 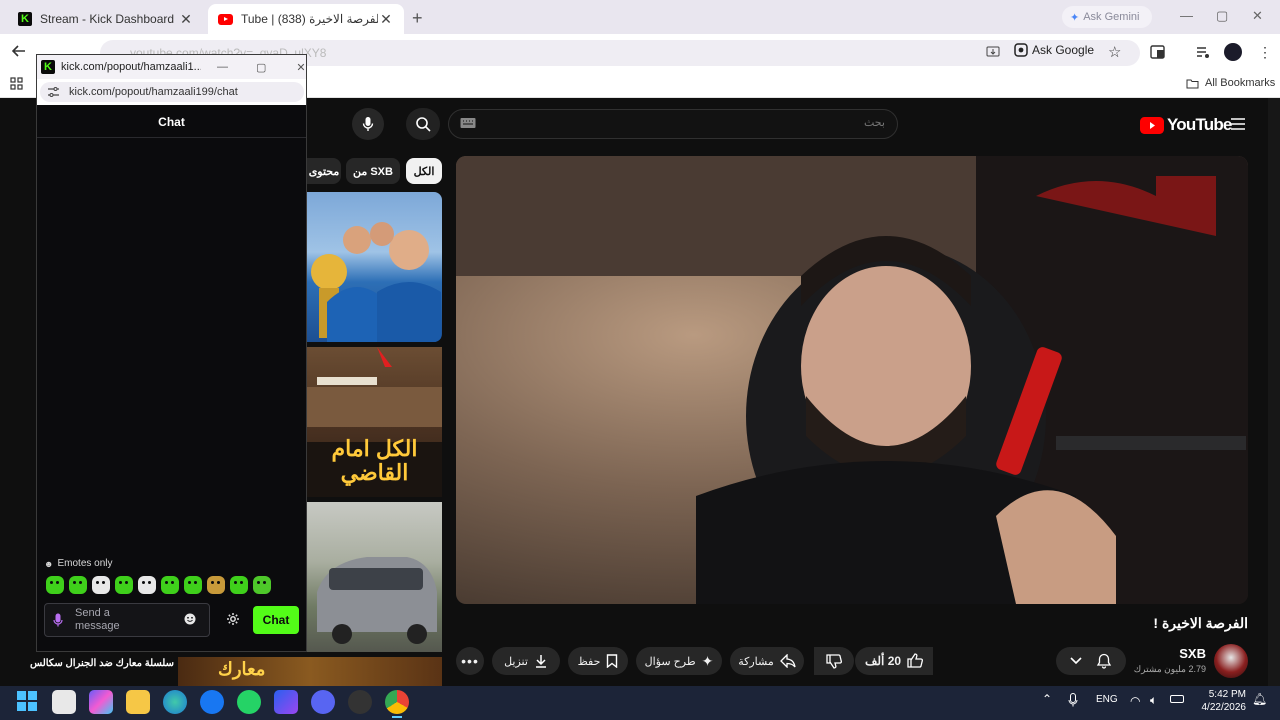 I want to click on media-player-icon, so click(x=286, y=702).